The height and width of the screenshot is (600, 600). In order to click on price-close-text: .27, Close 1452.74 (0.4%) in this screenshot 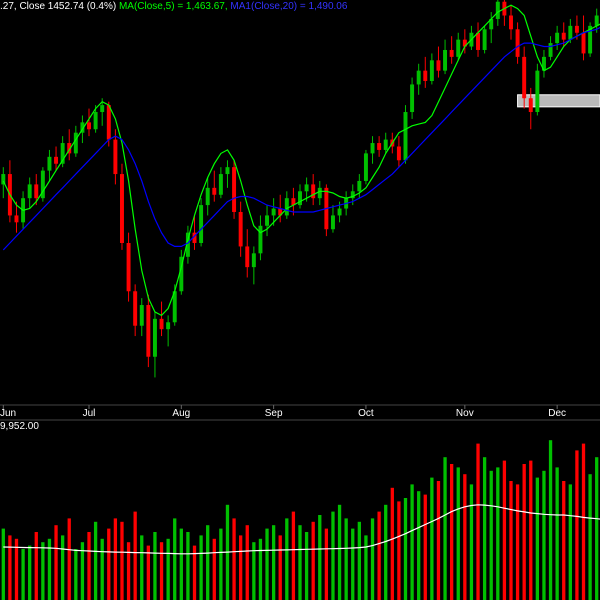, I will do `click(58, 6)`.